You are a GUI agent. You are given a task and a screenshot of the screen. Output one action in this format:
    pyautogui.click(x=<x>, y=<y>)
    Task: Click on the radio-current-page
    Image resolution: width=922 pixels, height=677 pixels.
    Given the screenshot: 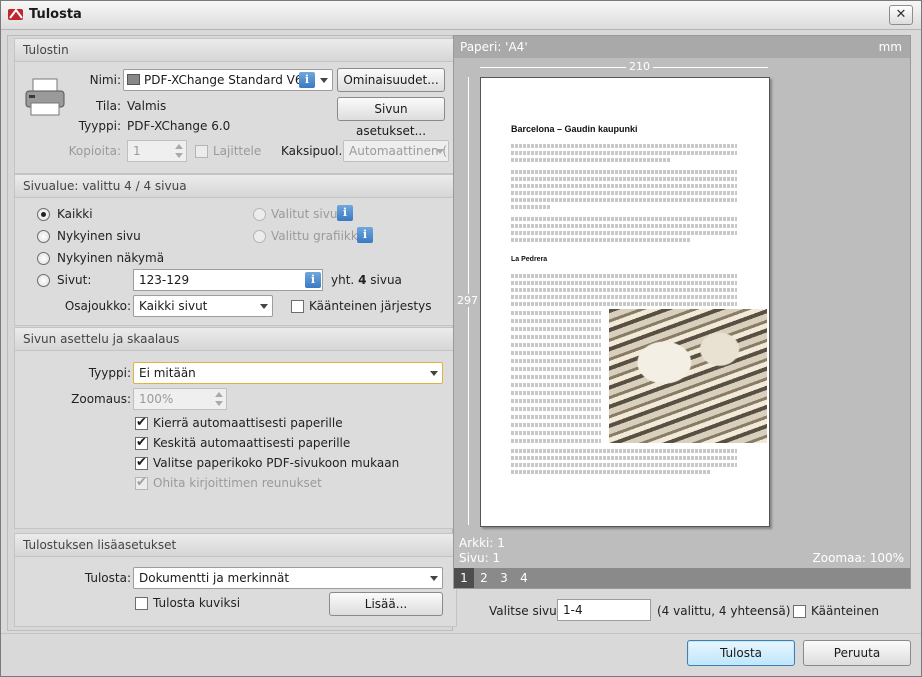 What is the action you would take?
    pyautogui.click(x=43, y=236)
    